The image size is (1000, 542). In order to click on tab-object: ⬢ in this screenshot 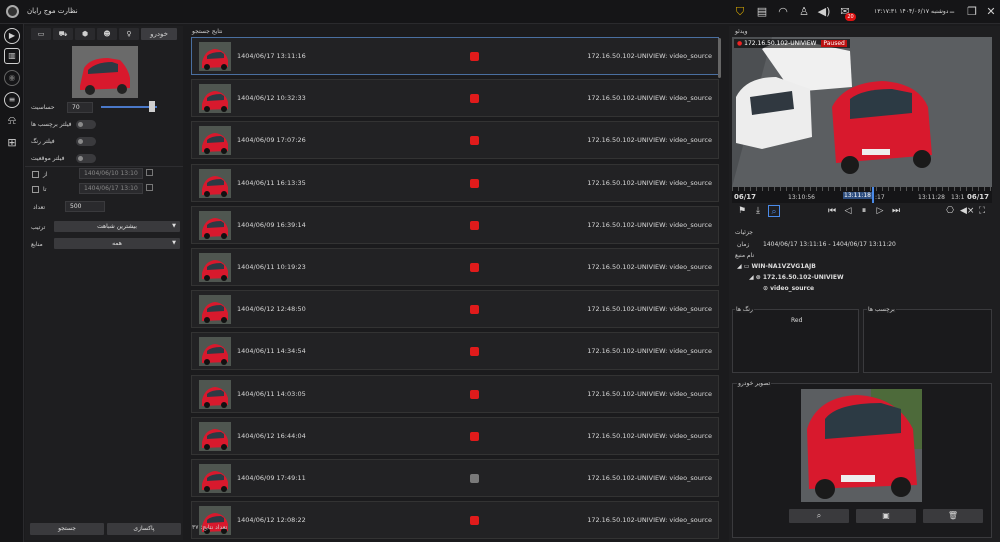, I will do `click(85, 34)`.